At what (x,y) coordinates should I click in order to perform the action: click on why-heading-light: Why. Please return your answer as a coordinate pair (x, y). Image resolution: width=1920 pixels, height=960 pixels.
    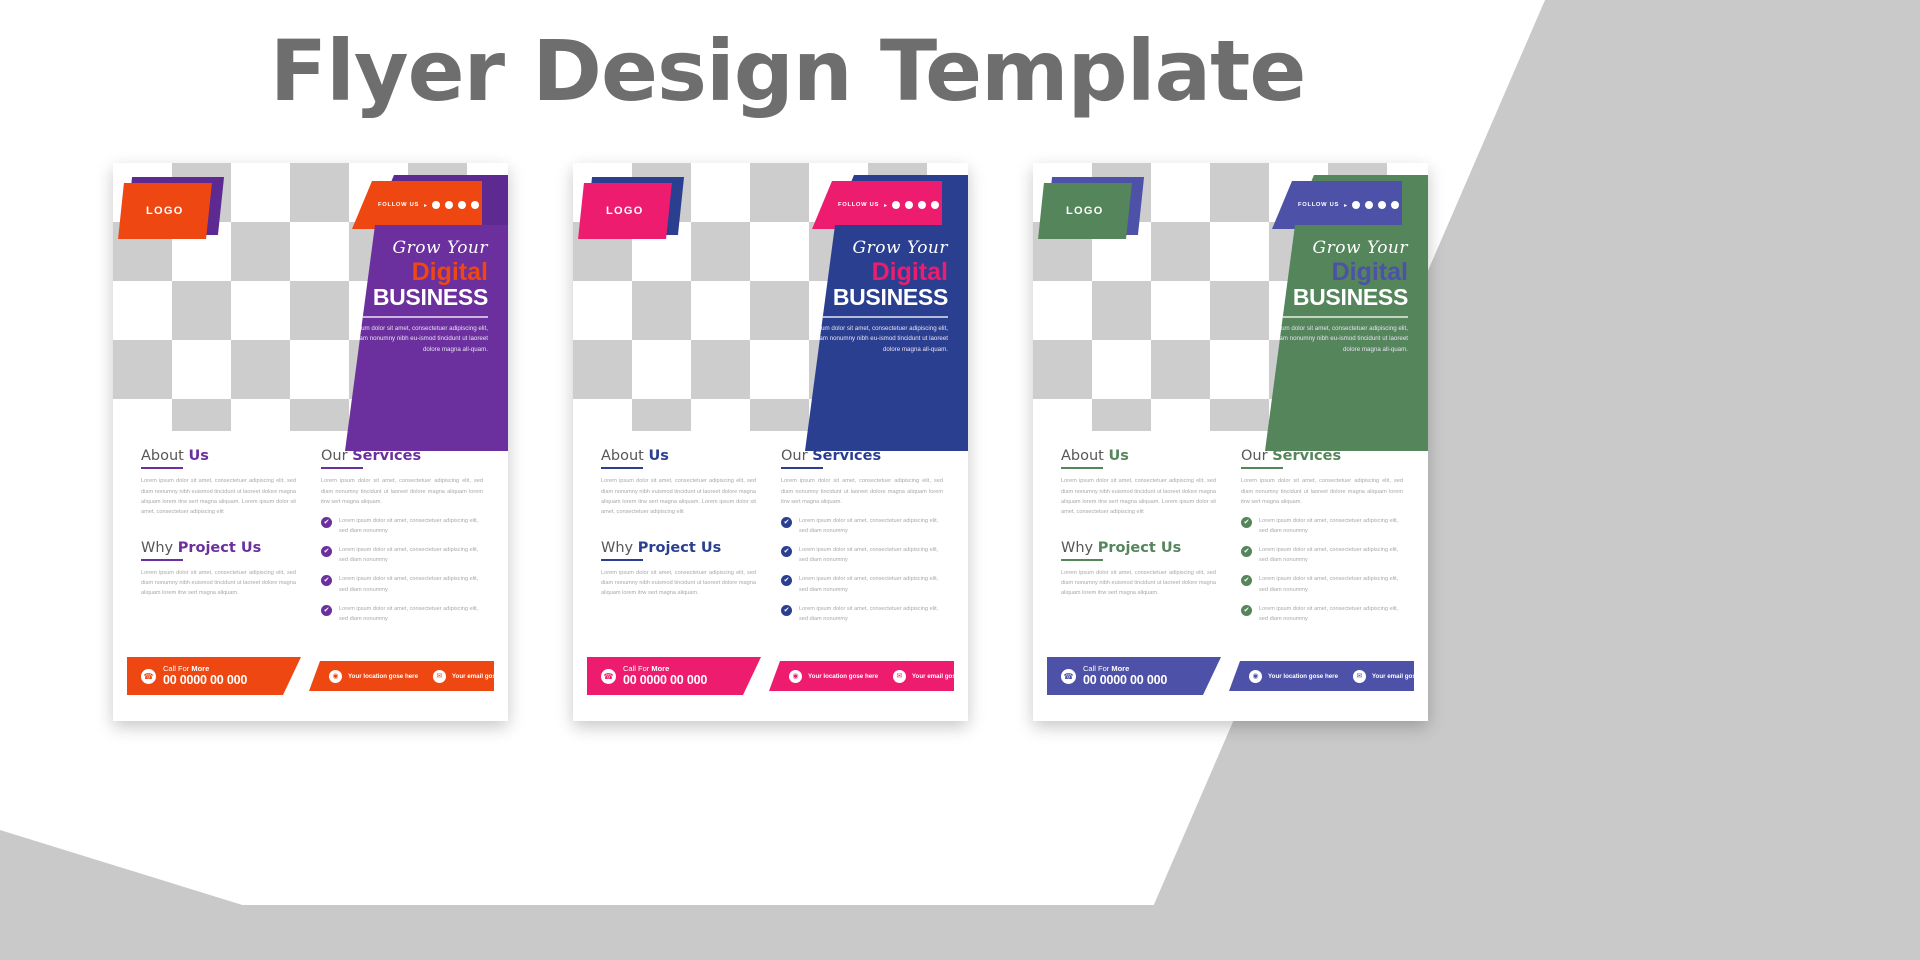
    Looking at the image, I should click on (159, 547).